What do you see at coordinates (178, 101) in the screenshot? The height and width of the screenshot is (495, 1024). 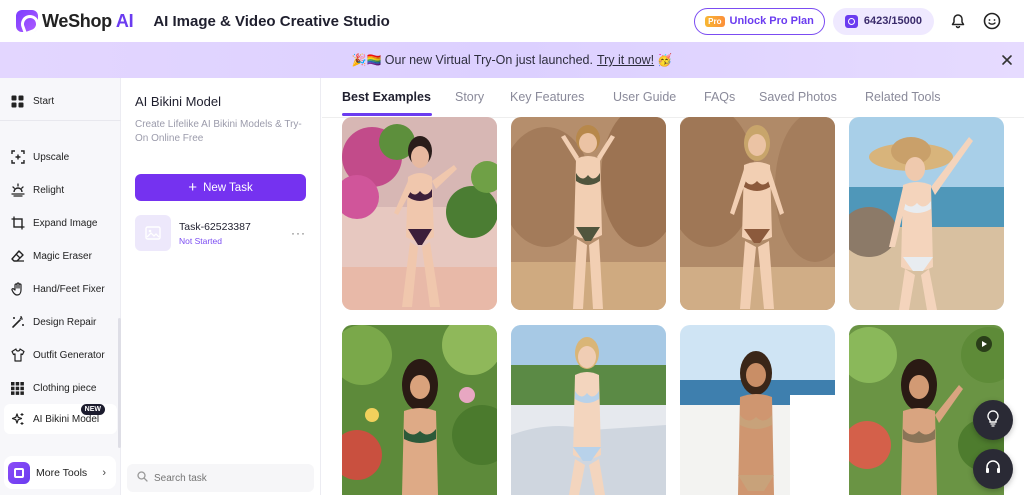 I see `tool-title: AI Bikini Model` at bounding box center [178, 101].